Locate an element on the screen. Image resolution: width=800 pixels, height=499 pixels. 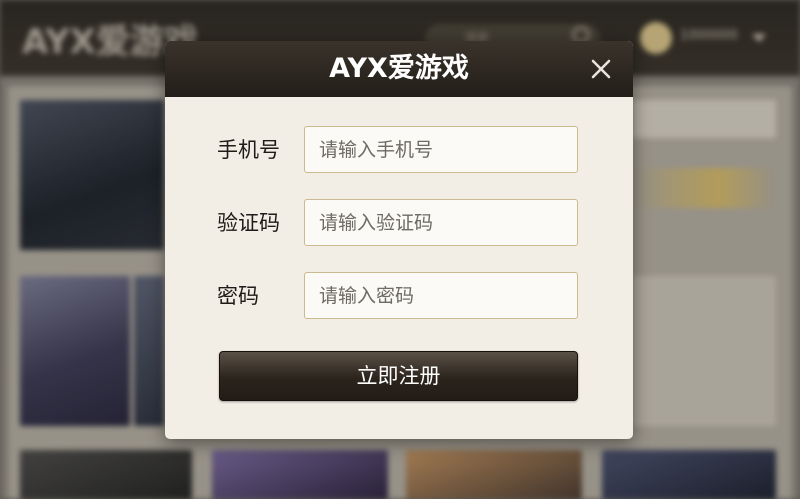
password-row: 密码 is located at coordinates (399, 296).